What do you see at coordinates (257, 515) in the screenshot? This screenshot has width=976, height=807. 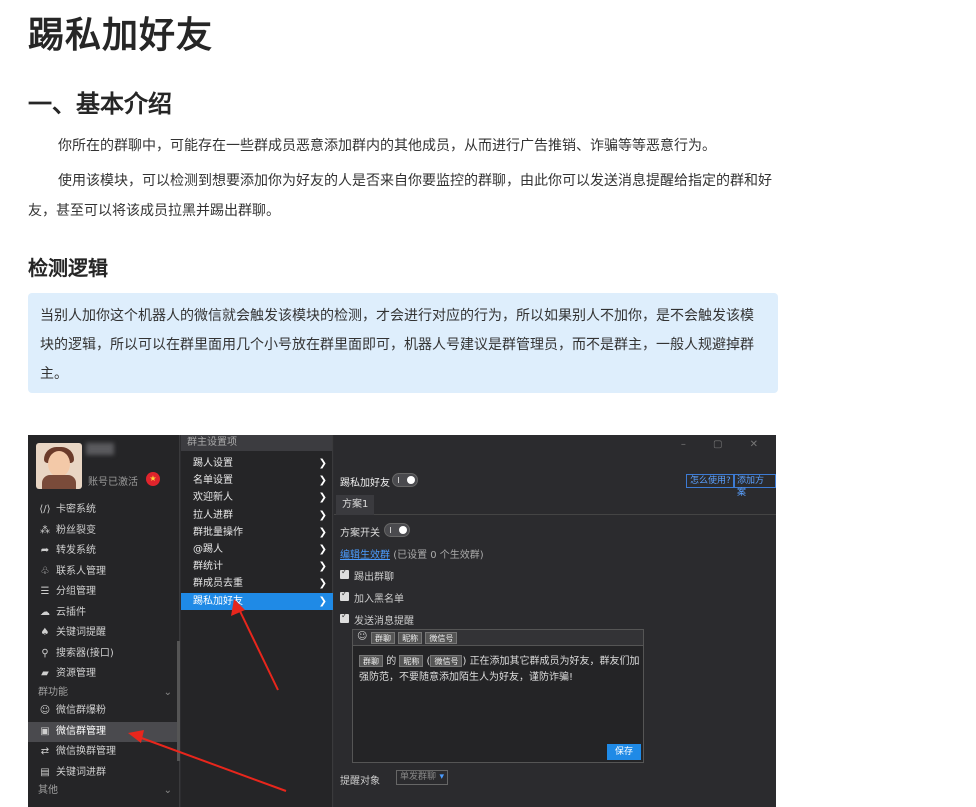 I see `submenu-item: 拉人进群 ❯` at bounding box center [257, 515].